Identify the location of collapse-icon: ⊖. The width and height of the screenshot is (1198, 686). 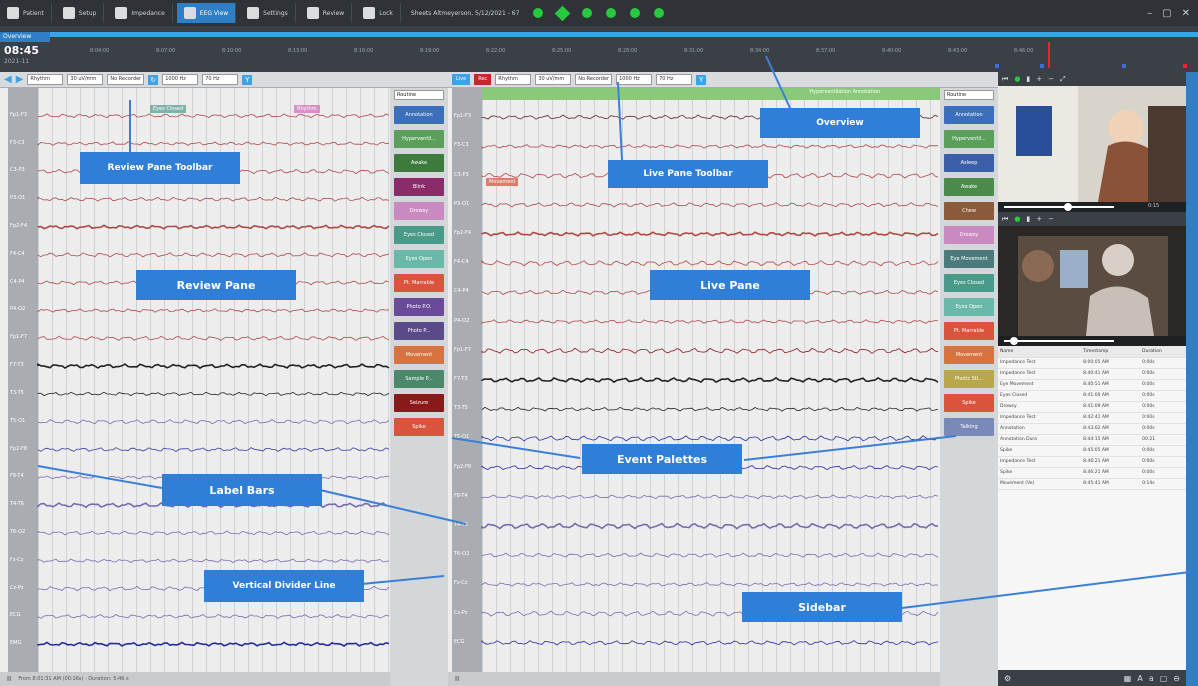
(1179, 678).